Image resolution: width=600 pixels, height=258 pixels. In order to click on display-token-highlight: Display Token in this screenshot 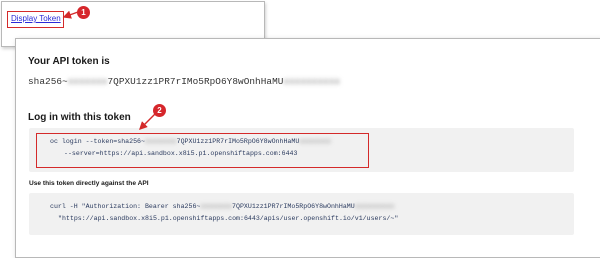, I will do `click(35, 19)`.